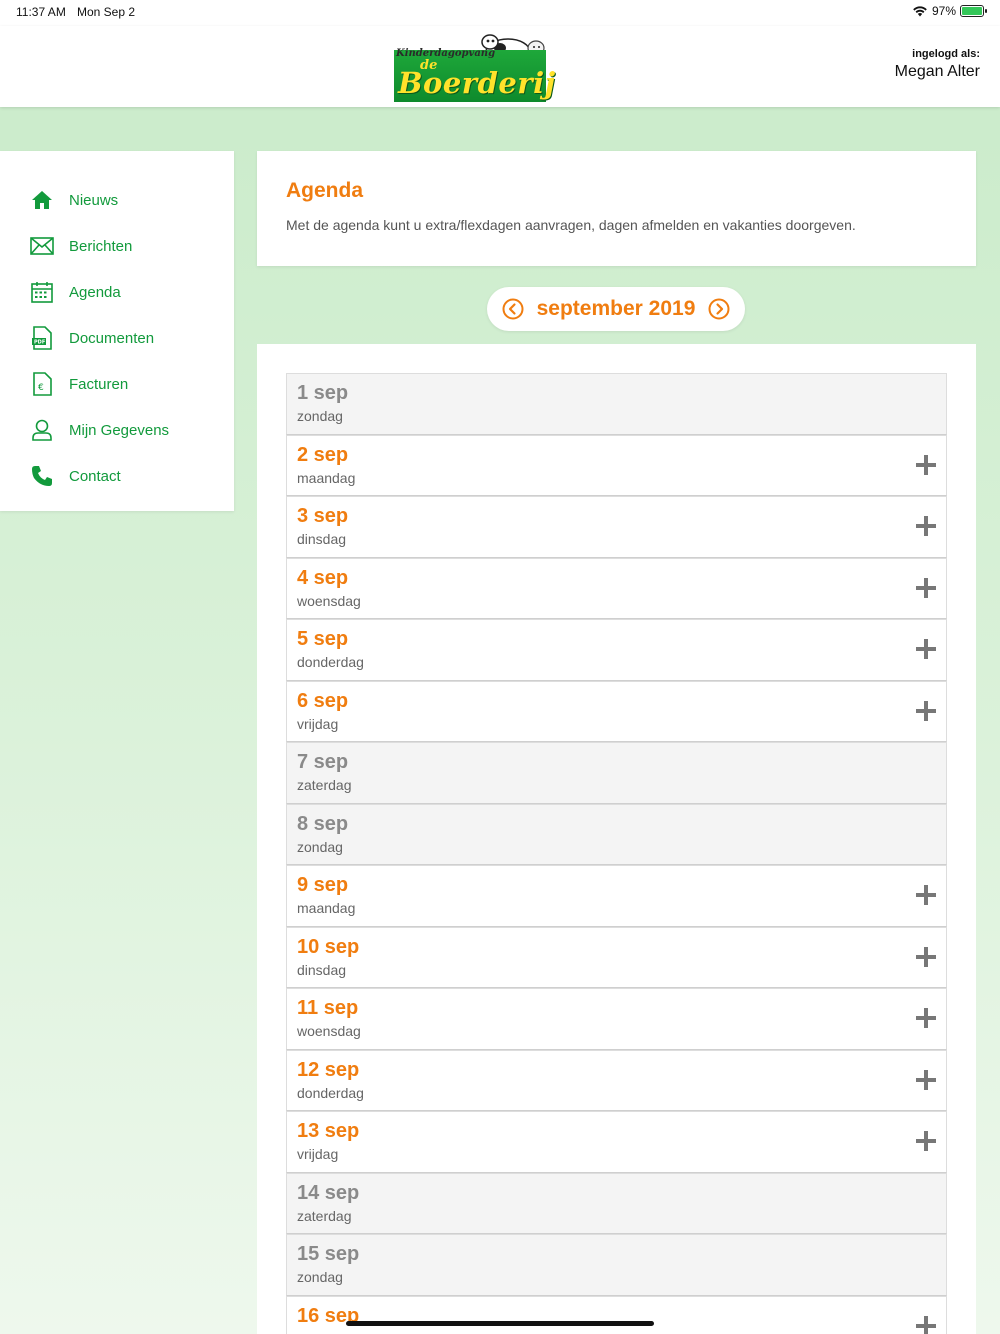 The height and width of the screenshot is (1334, 1000). I want to click on sidebar-item-label: Contact, so click(95, 476).